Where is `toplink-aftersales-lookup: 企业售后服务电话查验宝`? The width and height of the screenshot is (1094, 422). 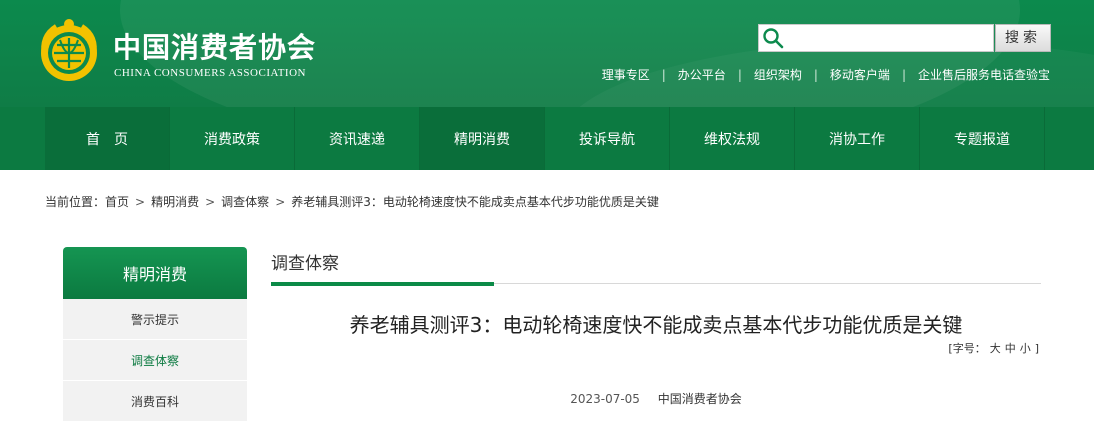 toplink-aftersales-lookup: 企业售后服务电话查验宝 is located at coordinates (984, 74).